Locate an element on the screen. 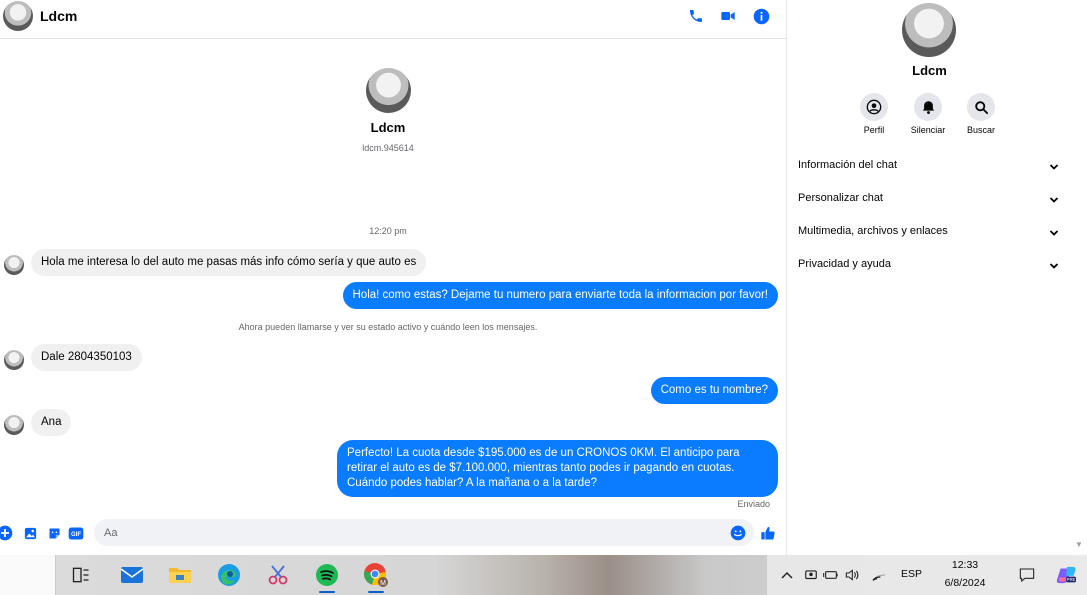  section-label: Multimedia, archivos y enlaces is located at coordinates (873, 231).